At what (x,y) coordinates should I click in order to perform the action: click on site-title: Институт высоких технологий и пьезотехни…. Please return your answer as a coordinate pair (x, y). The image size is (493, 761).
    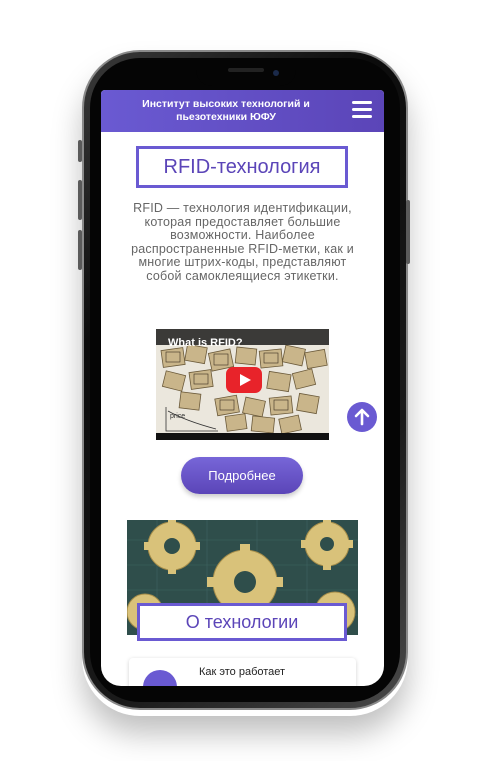
    Looking at the image, I should click on (226, 111).